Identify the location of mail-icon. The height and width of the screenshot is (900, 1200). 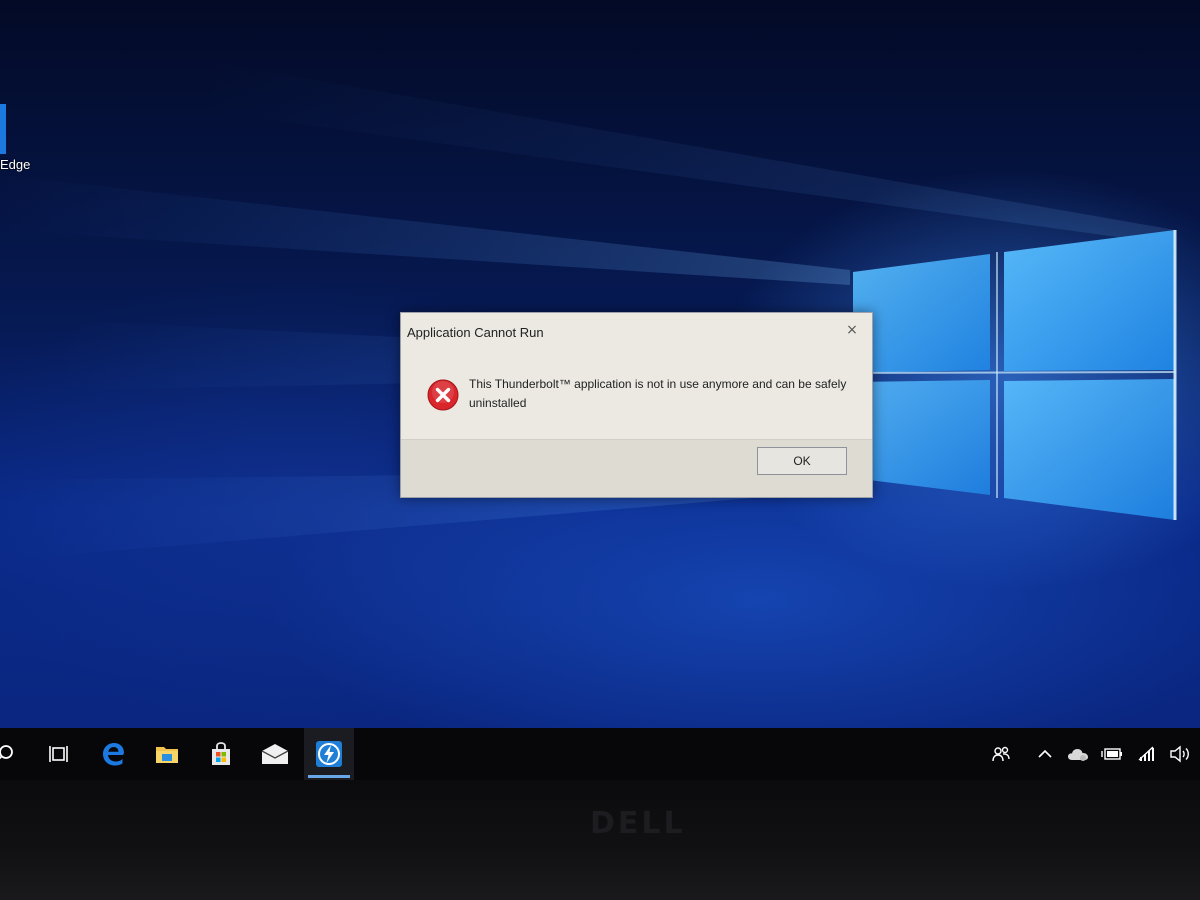
(275, 754).